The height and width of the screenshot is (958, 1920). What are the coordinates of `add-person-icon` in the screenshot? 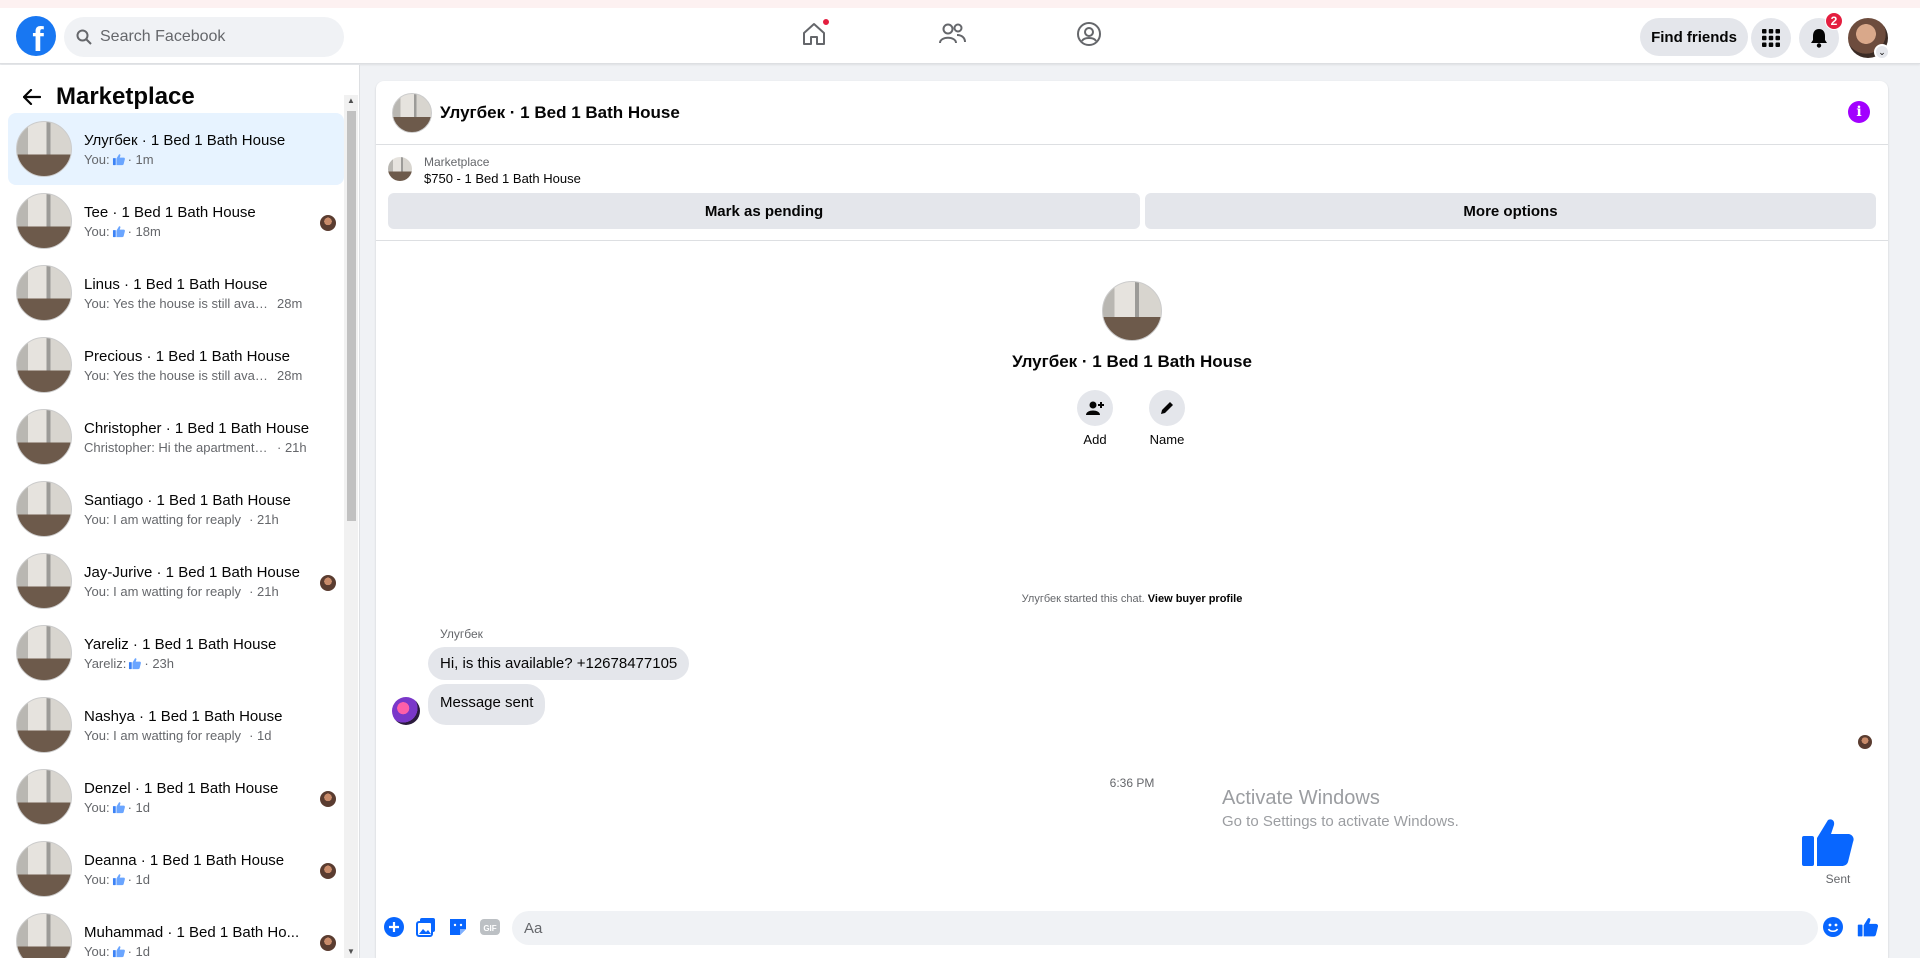 It's located at (1095, 408).